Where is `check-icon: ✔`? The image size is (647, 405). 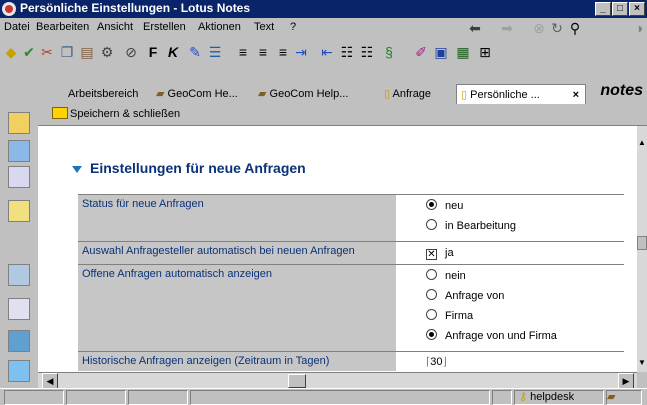
check-icon: ✔ is located at coordinates (29, 52).